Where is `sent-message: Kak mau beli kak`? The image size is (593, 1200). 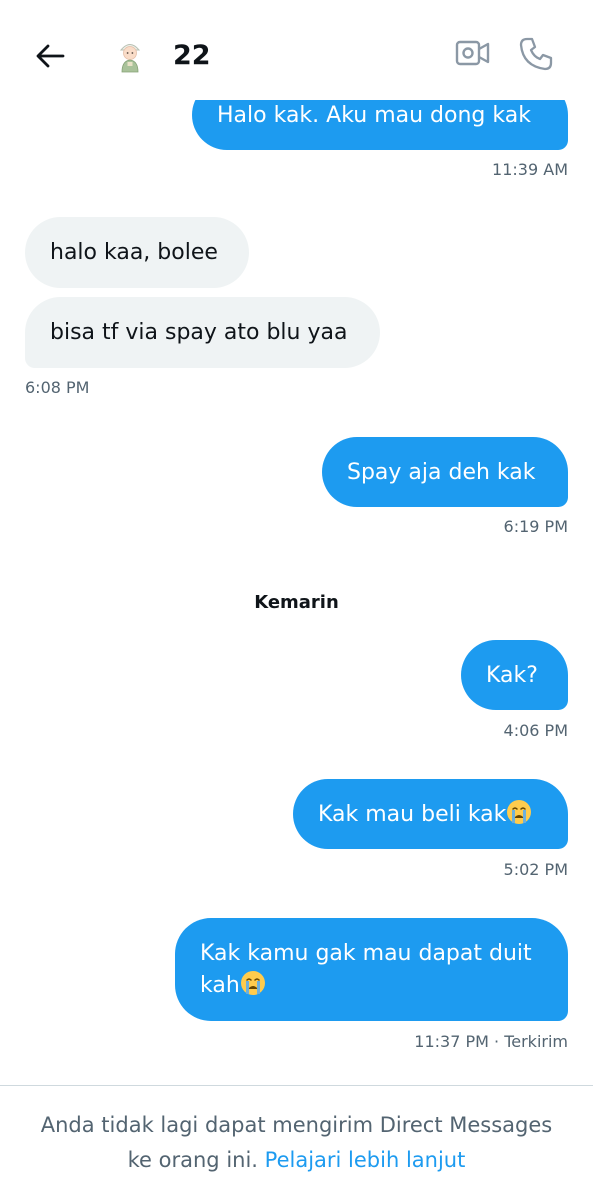 sent-message: Kak mau beli kak is located at coordinates (430, 814).